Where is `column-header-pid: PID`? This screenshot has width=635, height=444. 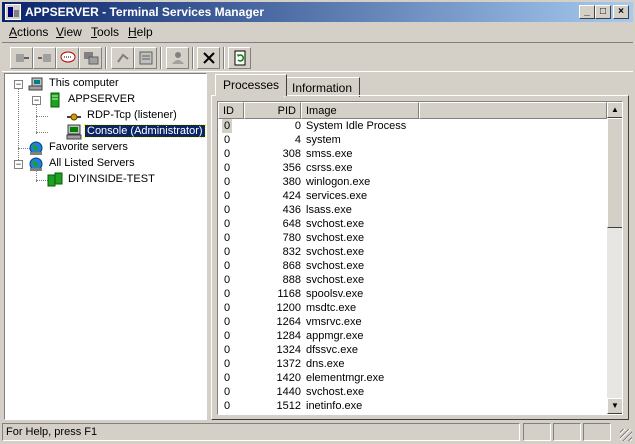 column-header-pid: PID is located at coordinates (272, 110).